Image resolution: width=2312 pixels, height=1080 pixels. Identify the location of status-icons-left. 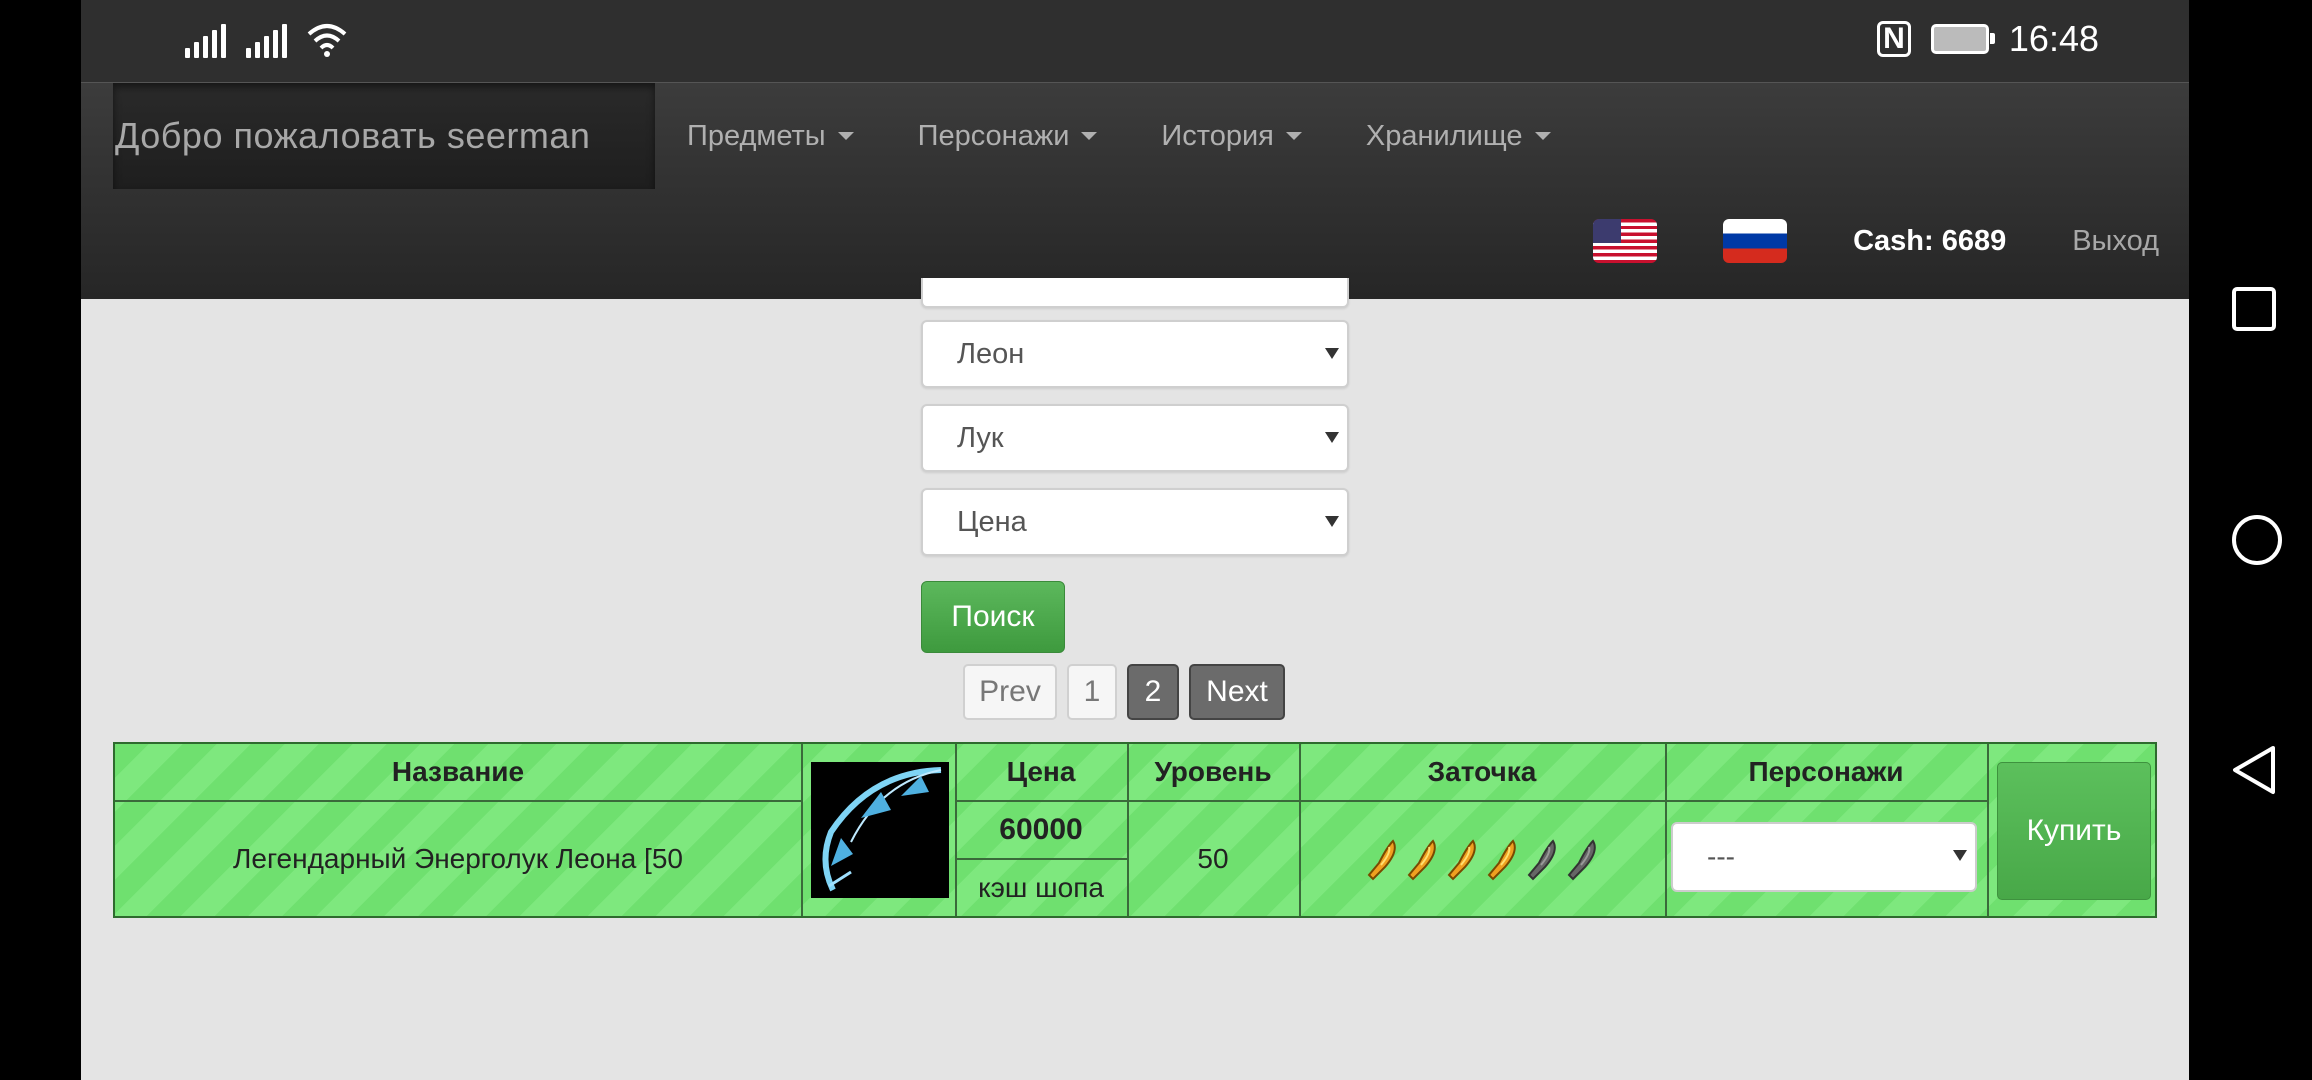
(266, 40).